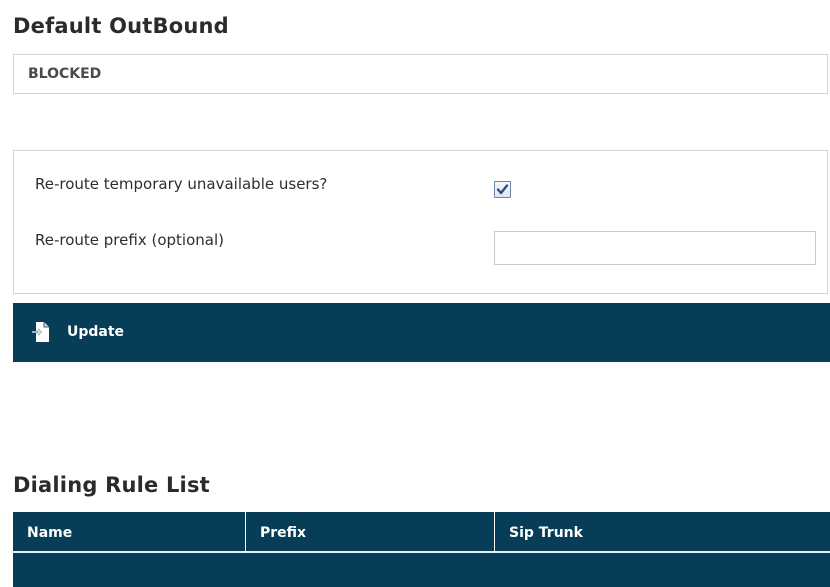  Describe the element at coordinates (121, 26) in the screenshot. I see `section-title-default-outbound: Default OutBound` at that location.